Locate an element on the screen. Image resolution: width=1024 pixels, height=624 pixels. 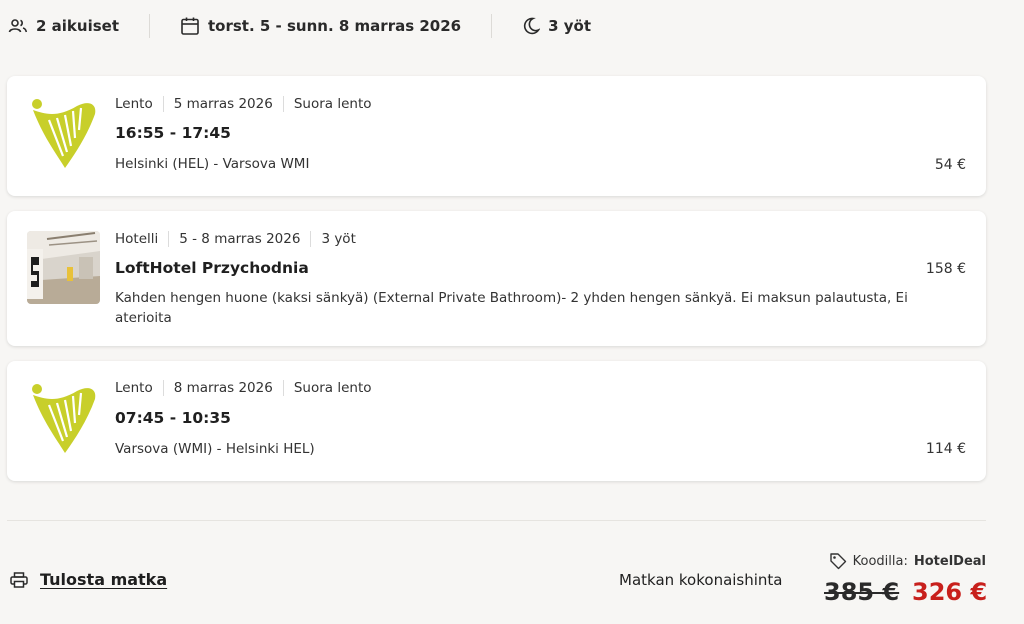
flight-date: 8 marras 2026 is located at coordinates (223, 388).